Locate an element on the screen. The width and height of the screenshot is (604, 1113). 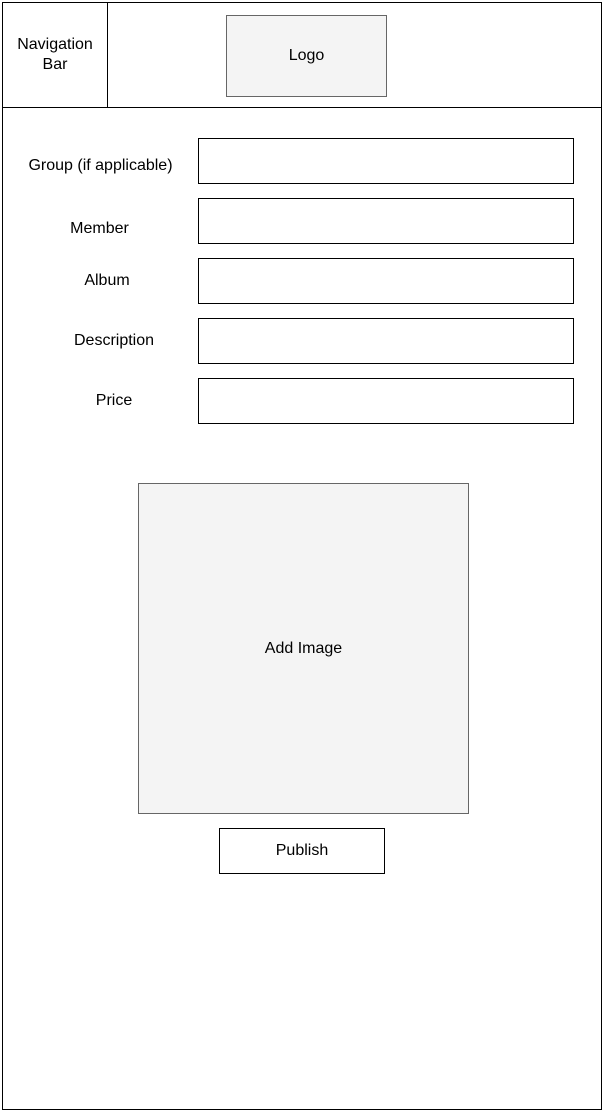
publish-button-label: Publish is located at coordinates (302, 850).